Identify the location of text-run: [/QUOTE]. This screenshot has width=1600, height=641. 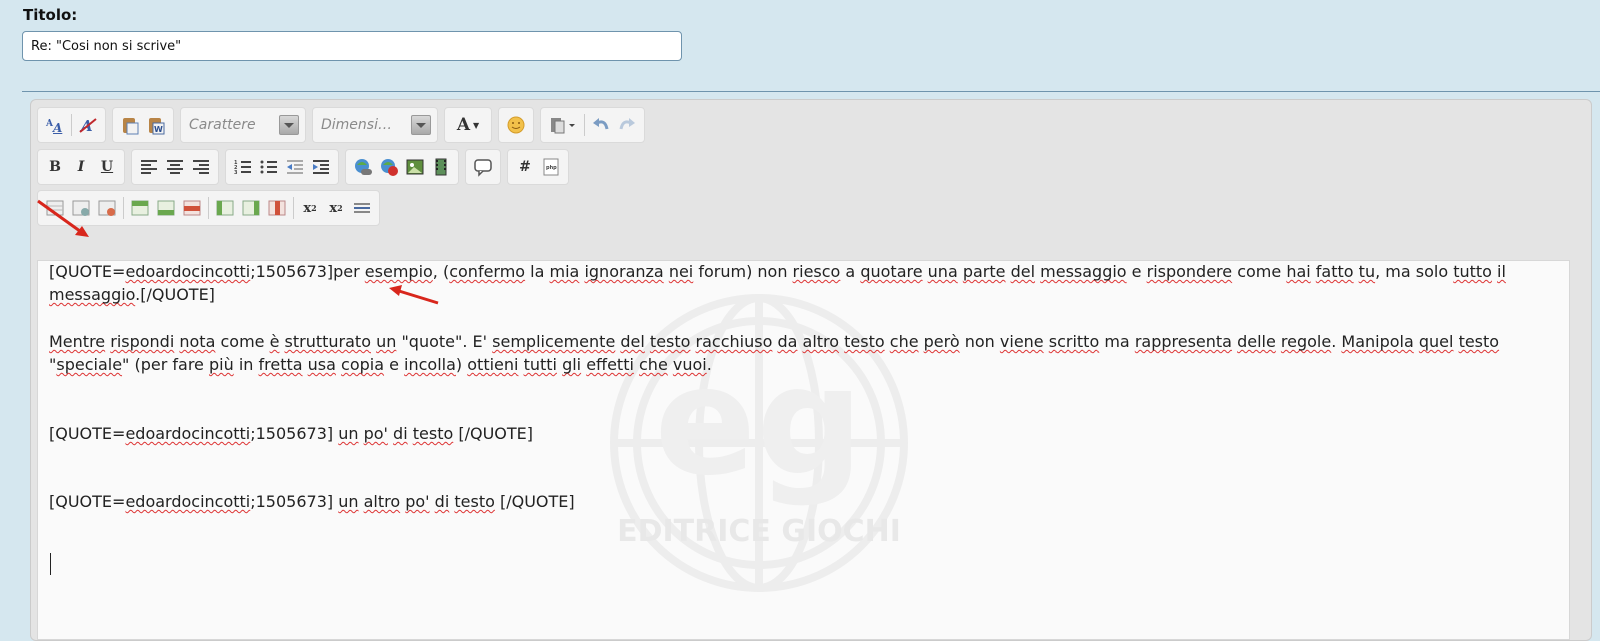
(493, 433).